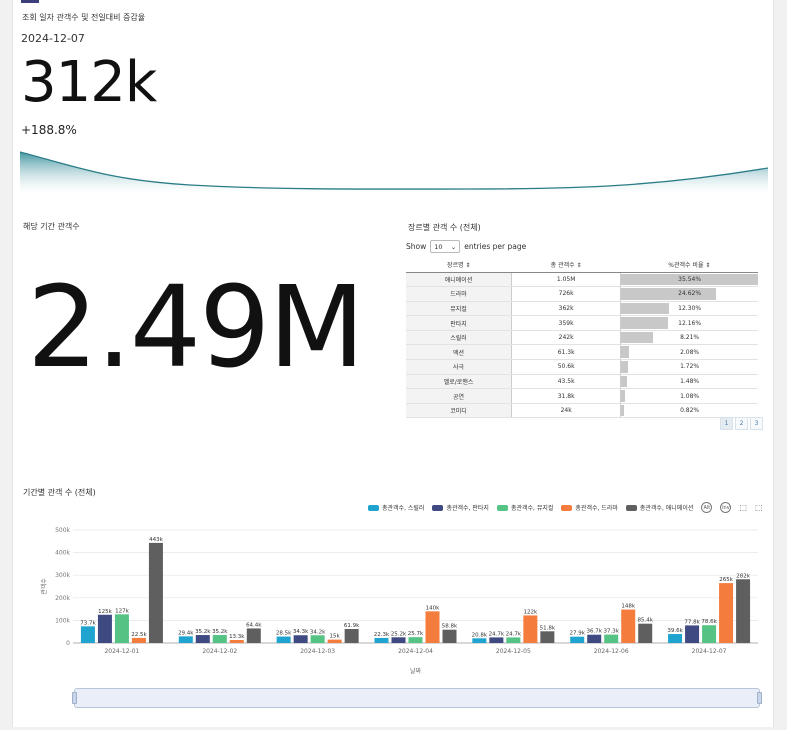  I want to click on y-tick-label: 200k, so click(62, 598).